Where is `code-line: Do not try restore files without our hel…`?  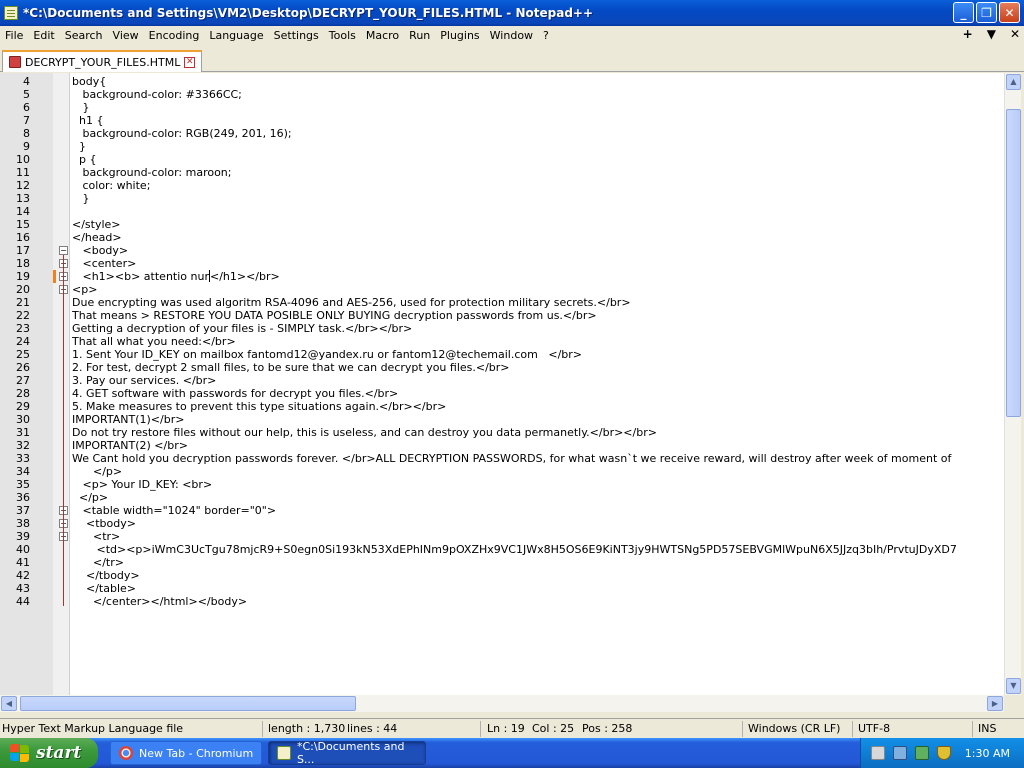 code-line: Do not try restore files without our hel… is located at coordinates (364, 432).